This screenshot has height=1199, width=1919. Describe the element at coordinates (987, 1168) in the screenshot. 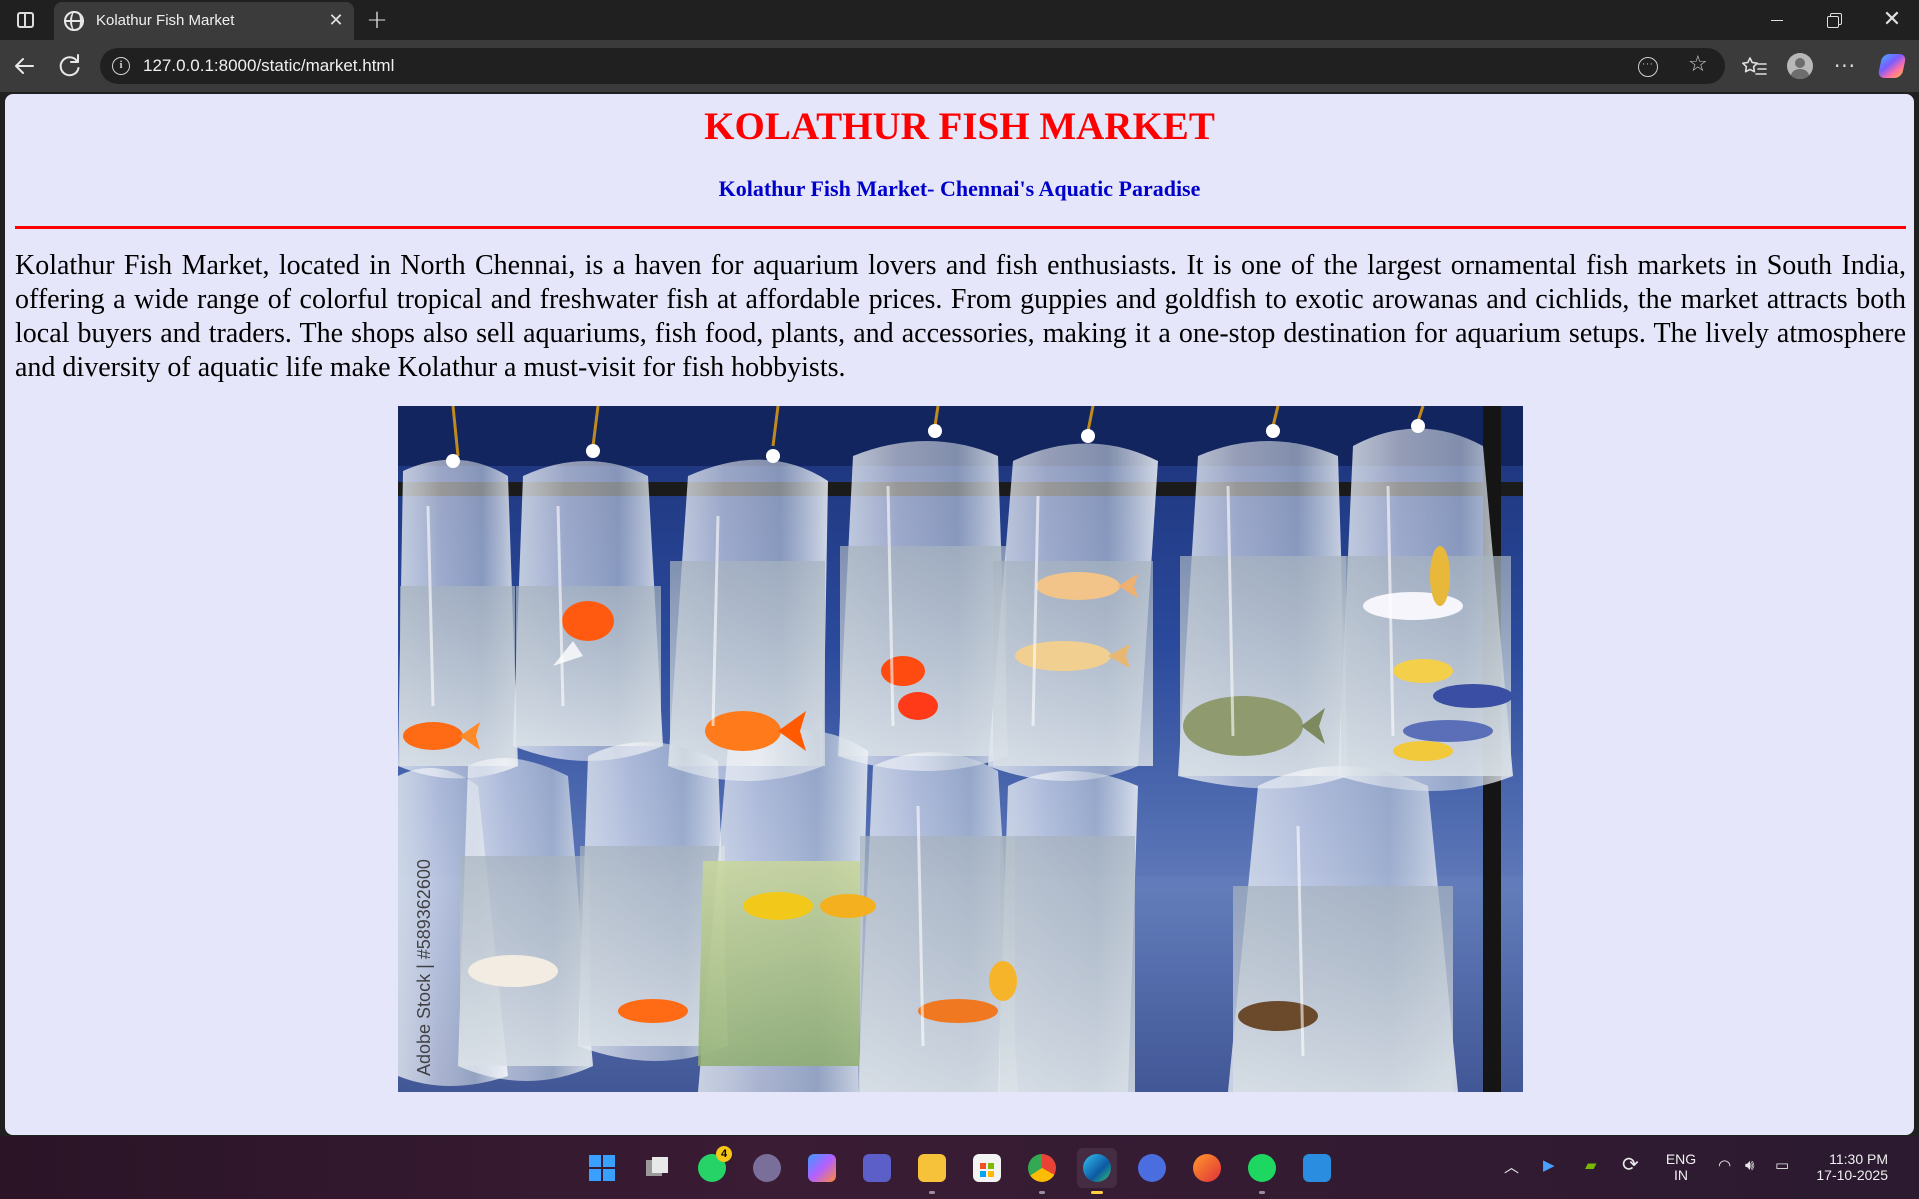

I see `microsoft-store-icon` at that location.